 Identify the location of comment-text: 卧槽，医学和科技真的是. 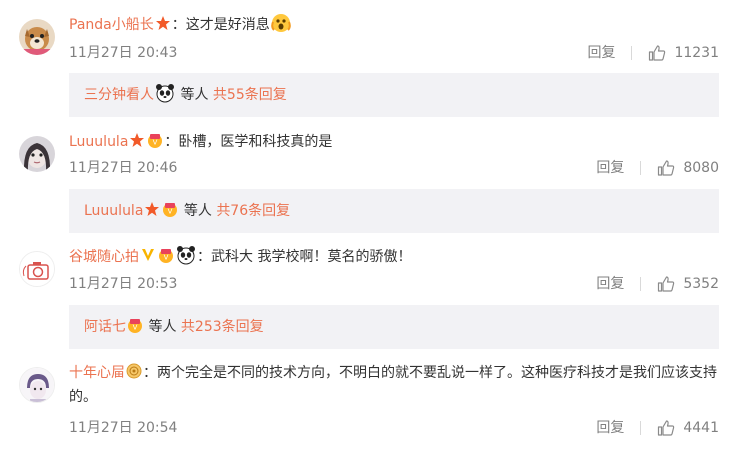
(255, 142).